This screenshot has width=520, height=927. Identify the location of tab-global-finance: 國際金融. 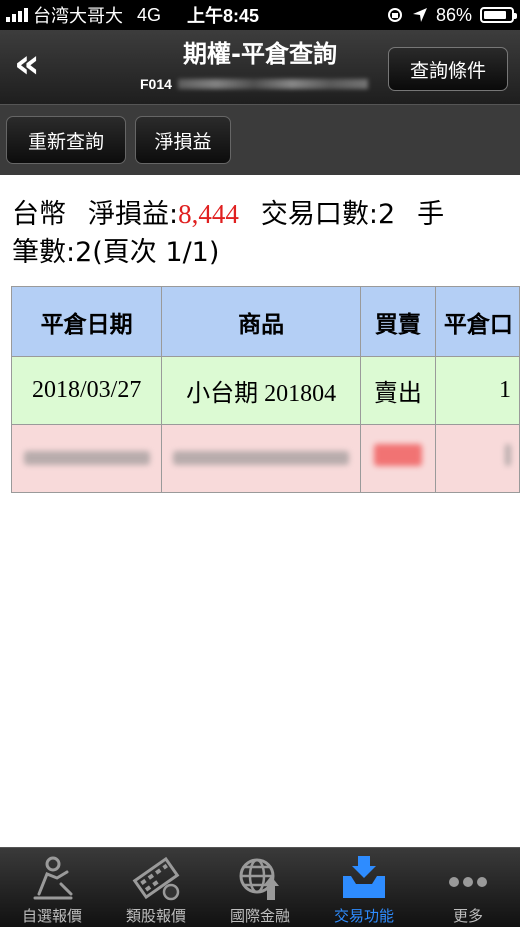
(260, 887).